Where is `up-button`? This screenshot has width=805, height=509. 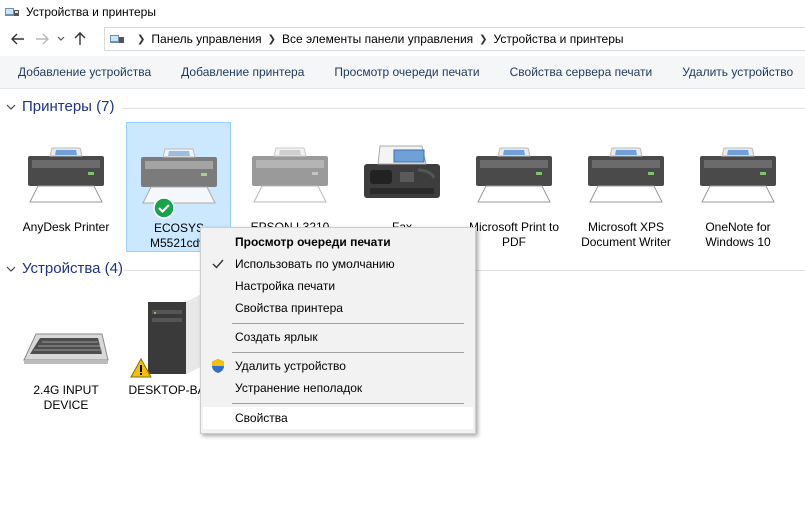 up-button is located at coordinates (80, 39).